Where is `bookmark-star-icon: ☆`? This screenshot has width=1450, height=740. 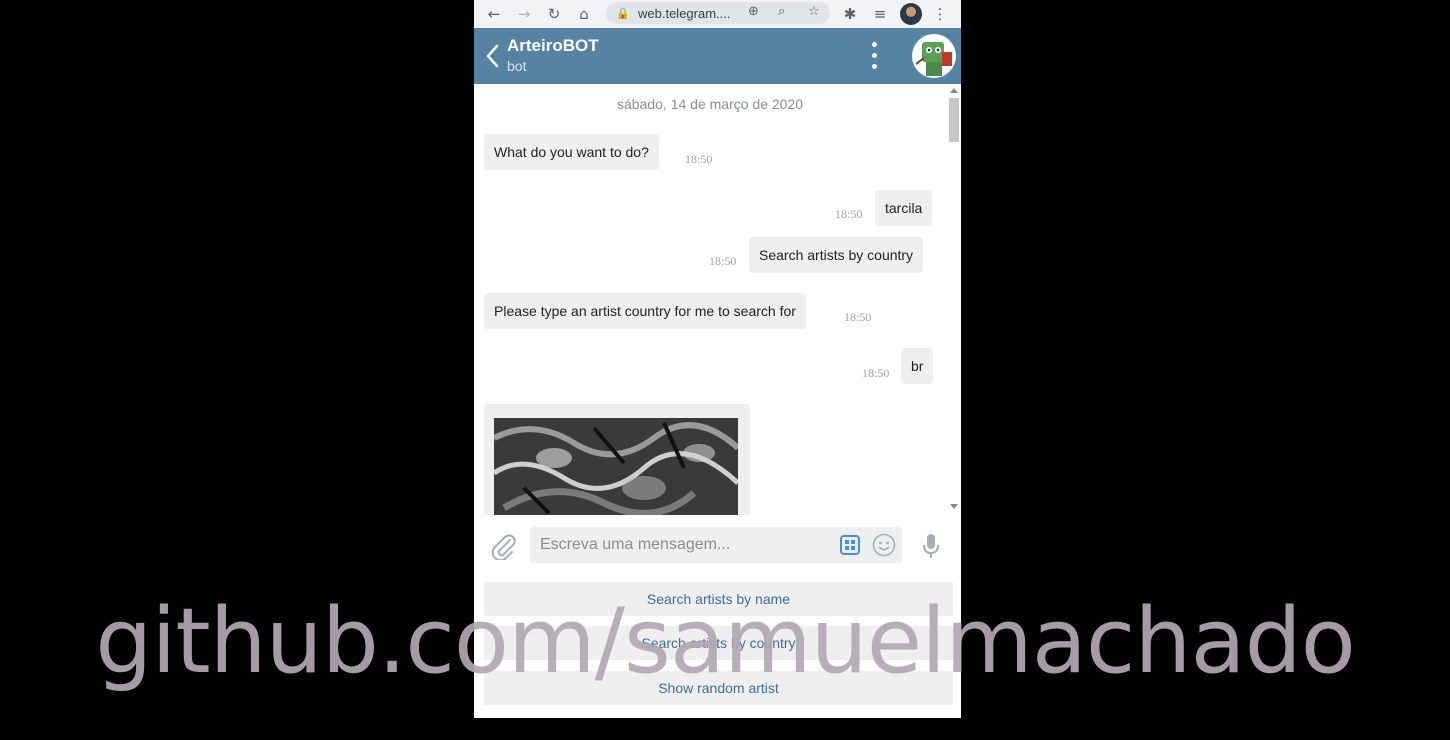
bookmark-star-icon: ☆ is located at coordinates (814, 11).